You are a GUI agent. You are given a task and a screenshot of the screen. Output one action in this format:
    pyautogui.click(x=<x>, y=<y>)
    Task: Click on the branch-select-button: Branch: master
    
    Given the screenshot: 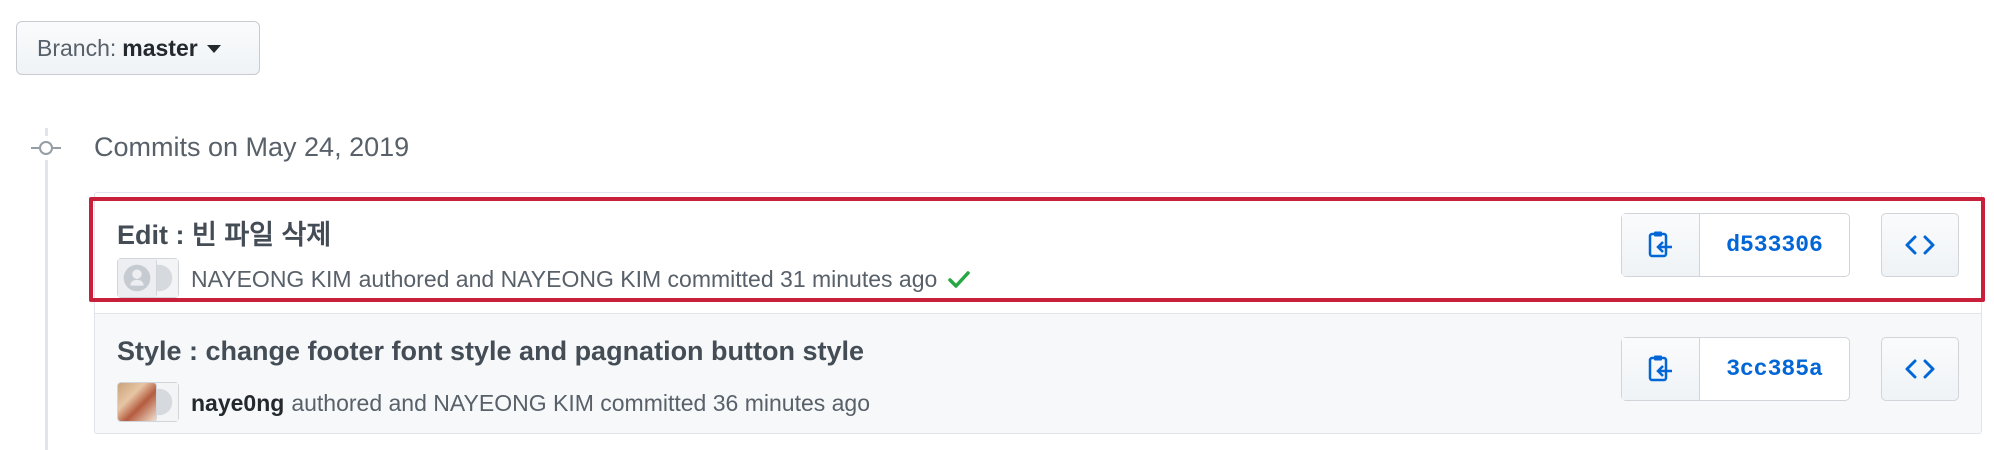 What is the action you would take?
    pyautogui.click(x=138, y=48)
    